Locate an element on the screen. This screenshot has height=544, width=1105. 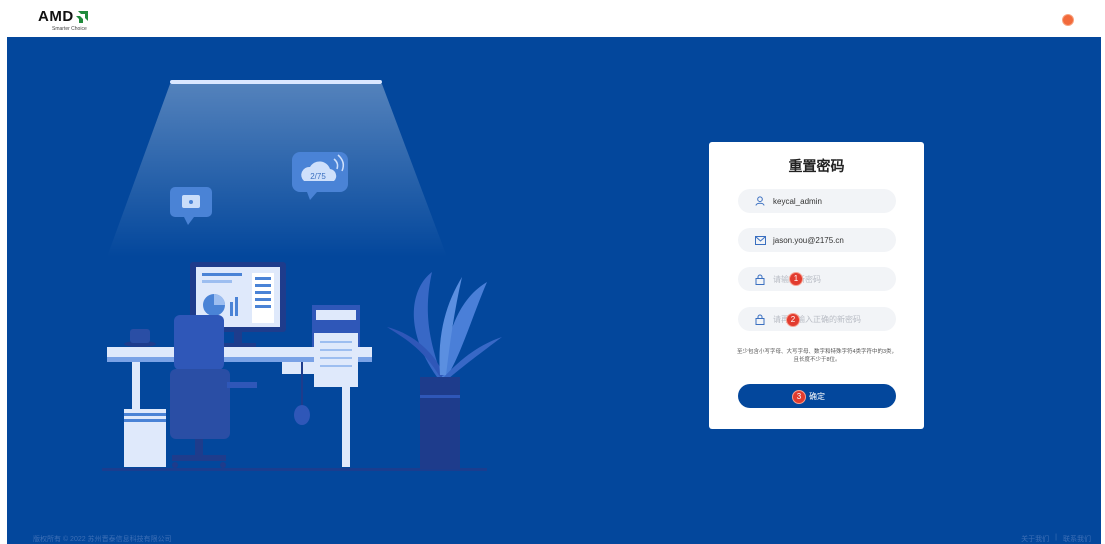
user-avatar is located at coordinates (1068, 20).